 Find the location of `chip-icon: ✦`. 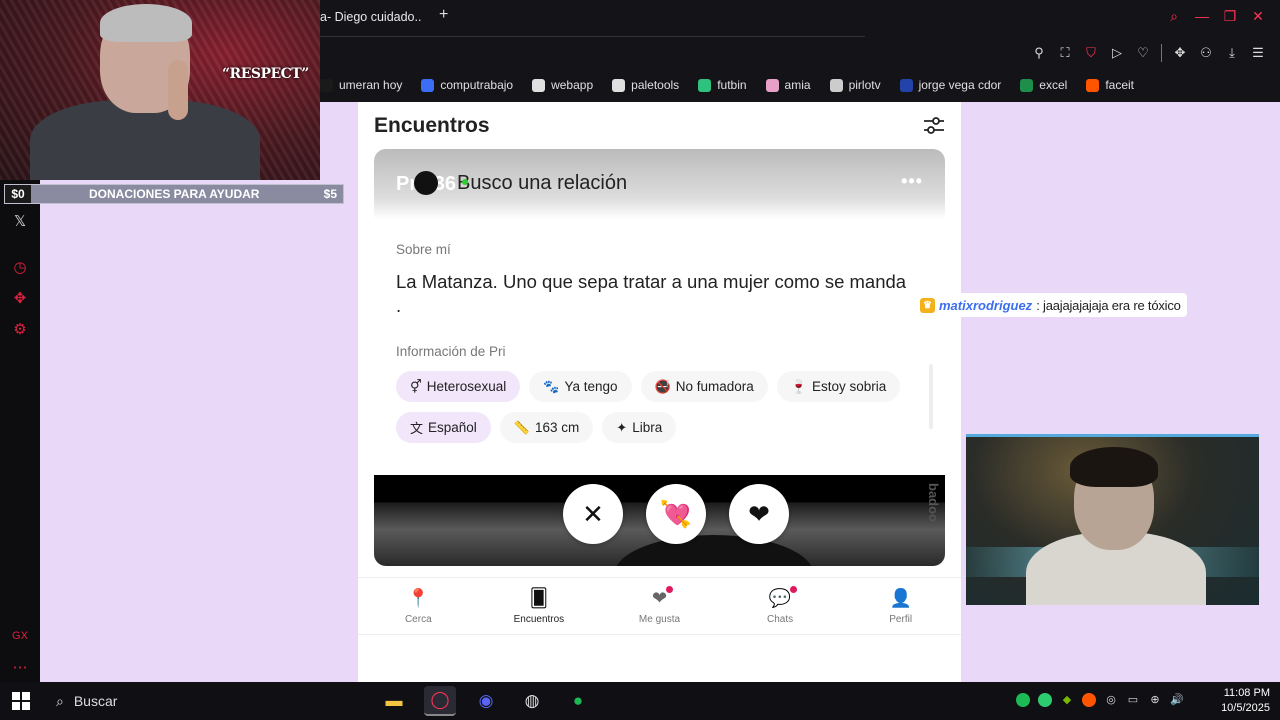

chip-icon: ✦ is located at coordinates (622, 427).